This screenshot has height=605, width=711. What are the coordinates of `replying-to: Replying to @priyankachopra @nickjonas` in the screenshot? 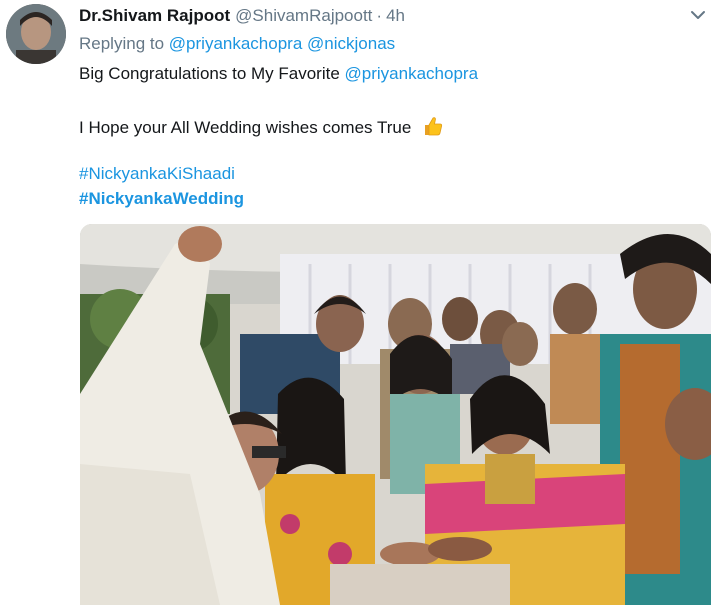 It's located at (237, 44).